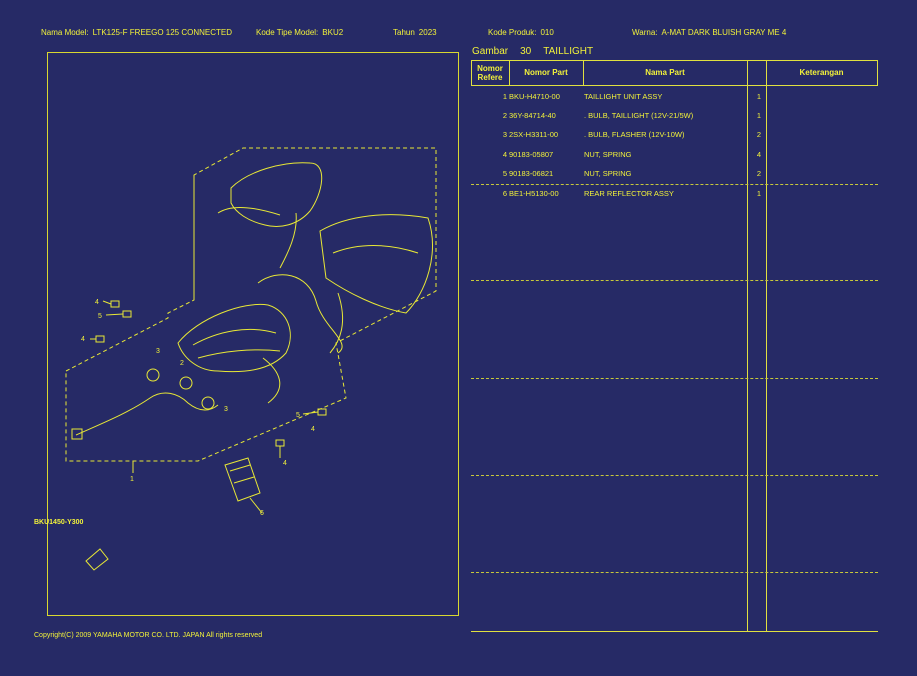 The image size is (917, 676). What do you see at coordinates (512, 32) in the screenshot?
I see `product-code-label: Kode Produk:` at bounding box center [512, 32].